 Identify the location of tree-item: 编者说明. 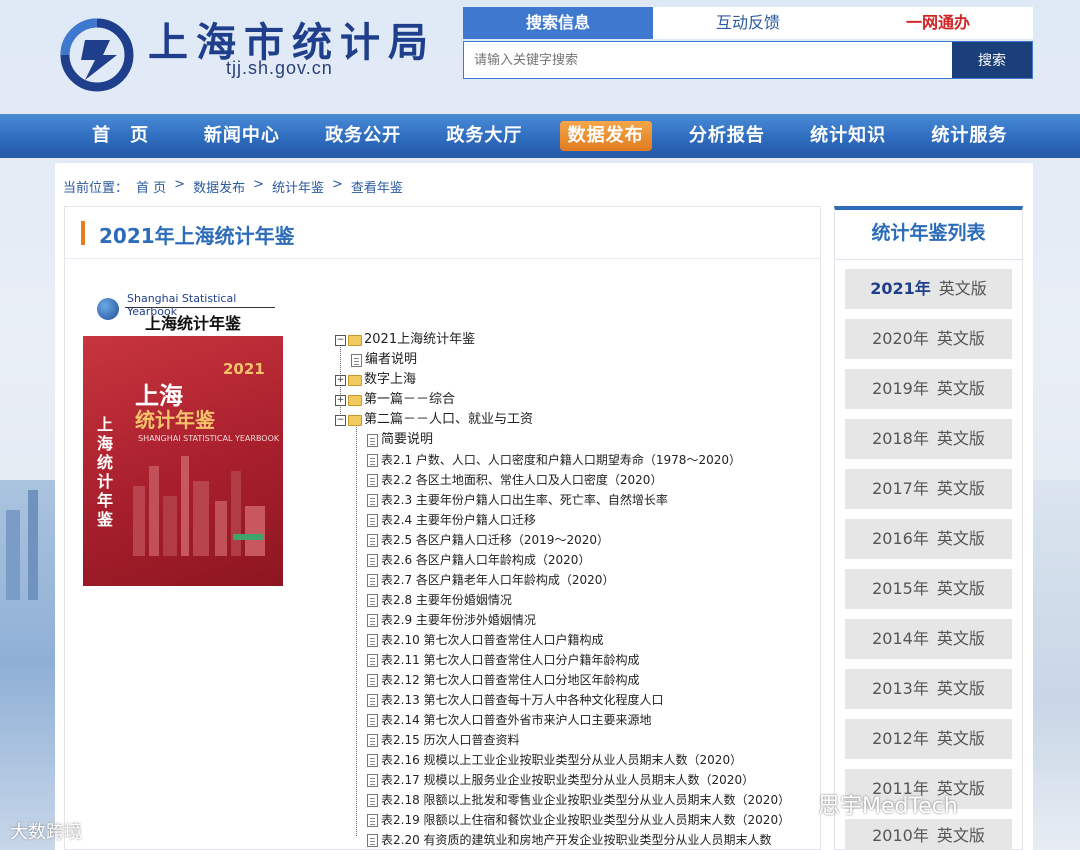
(384, 360).